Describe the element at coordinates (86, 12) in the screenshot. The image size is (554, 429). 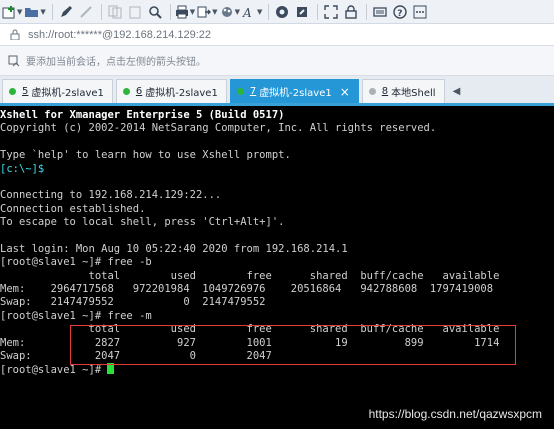
I see `disconnect-icon` at that location.